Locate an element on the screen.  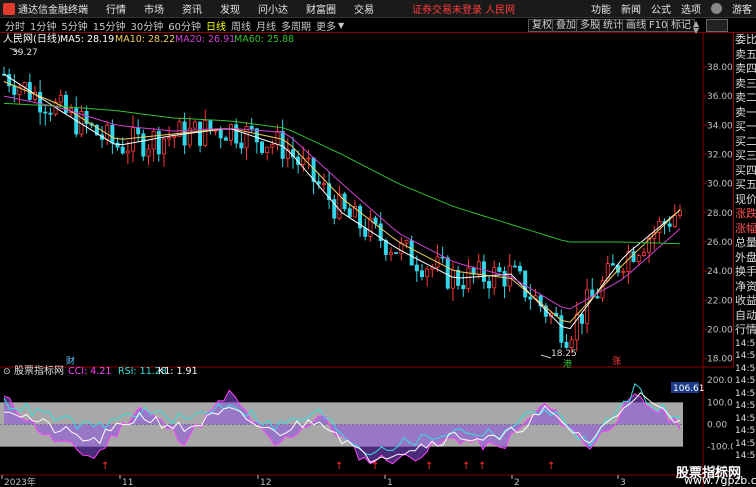
menu-youke: 游客 is located at coordinates (742, 8).